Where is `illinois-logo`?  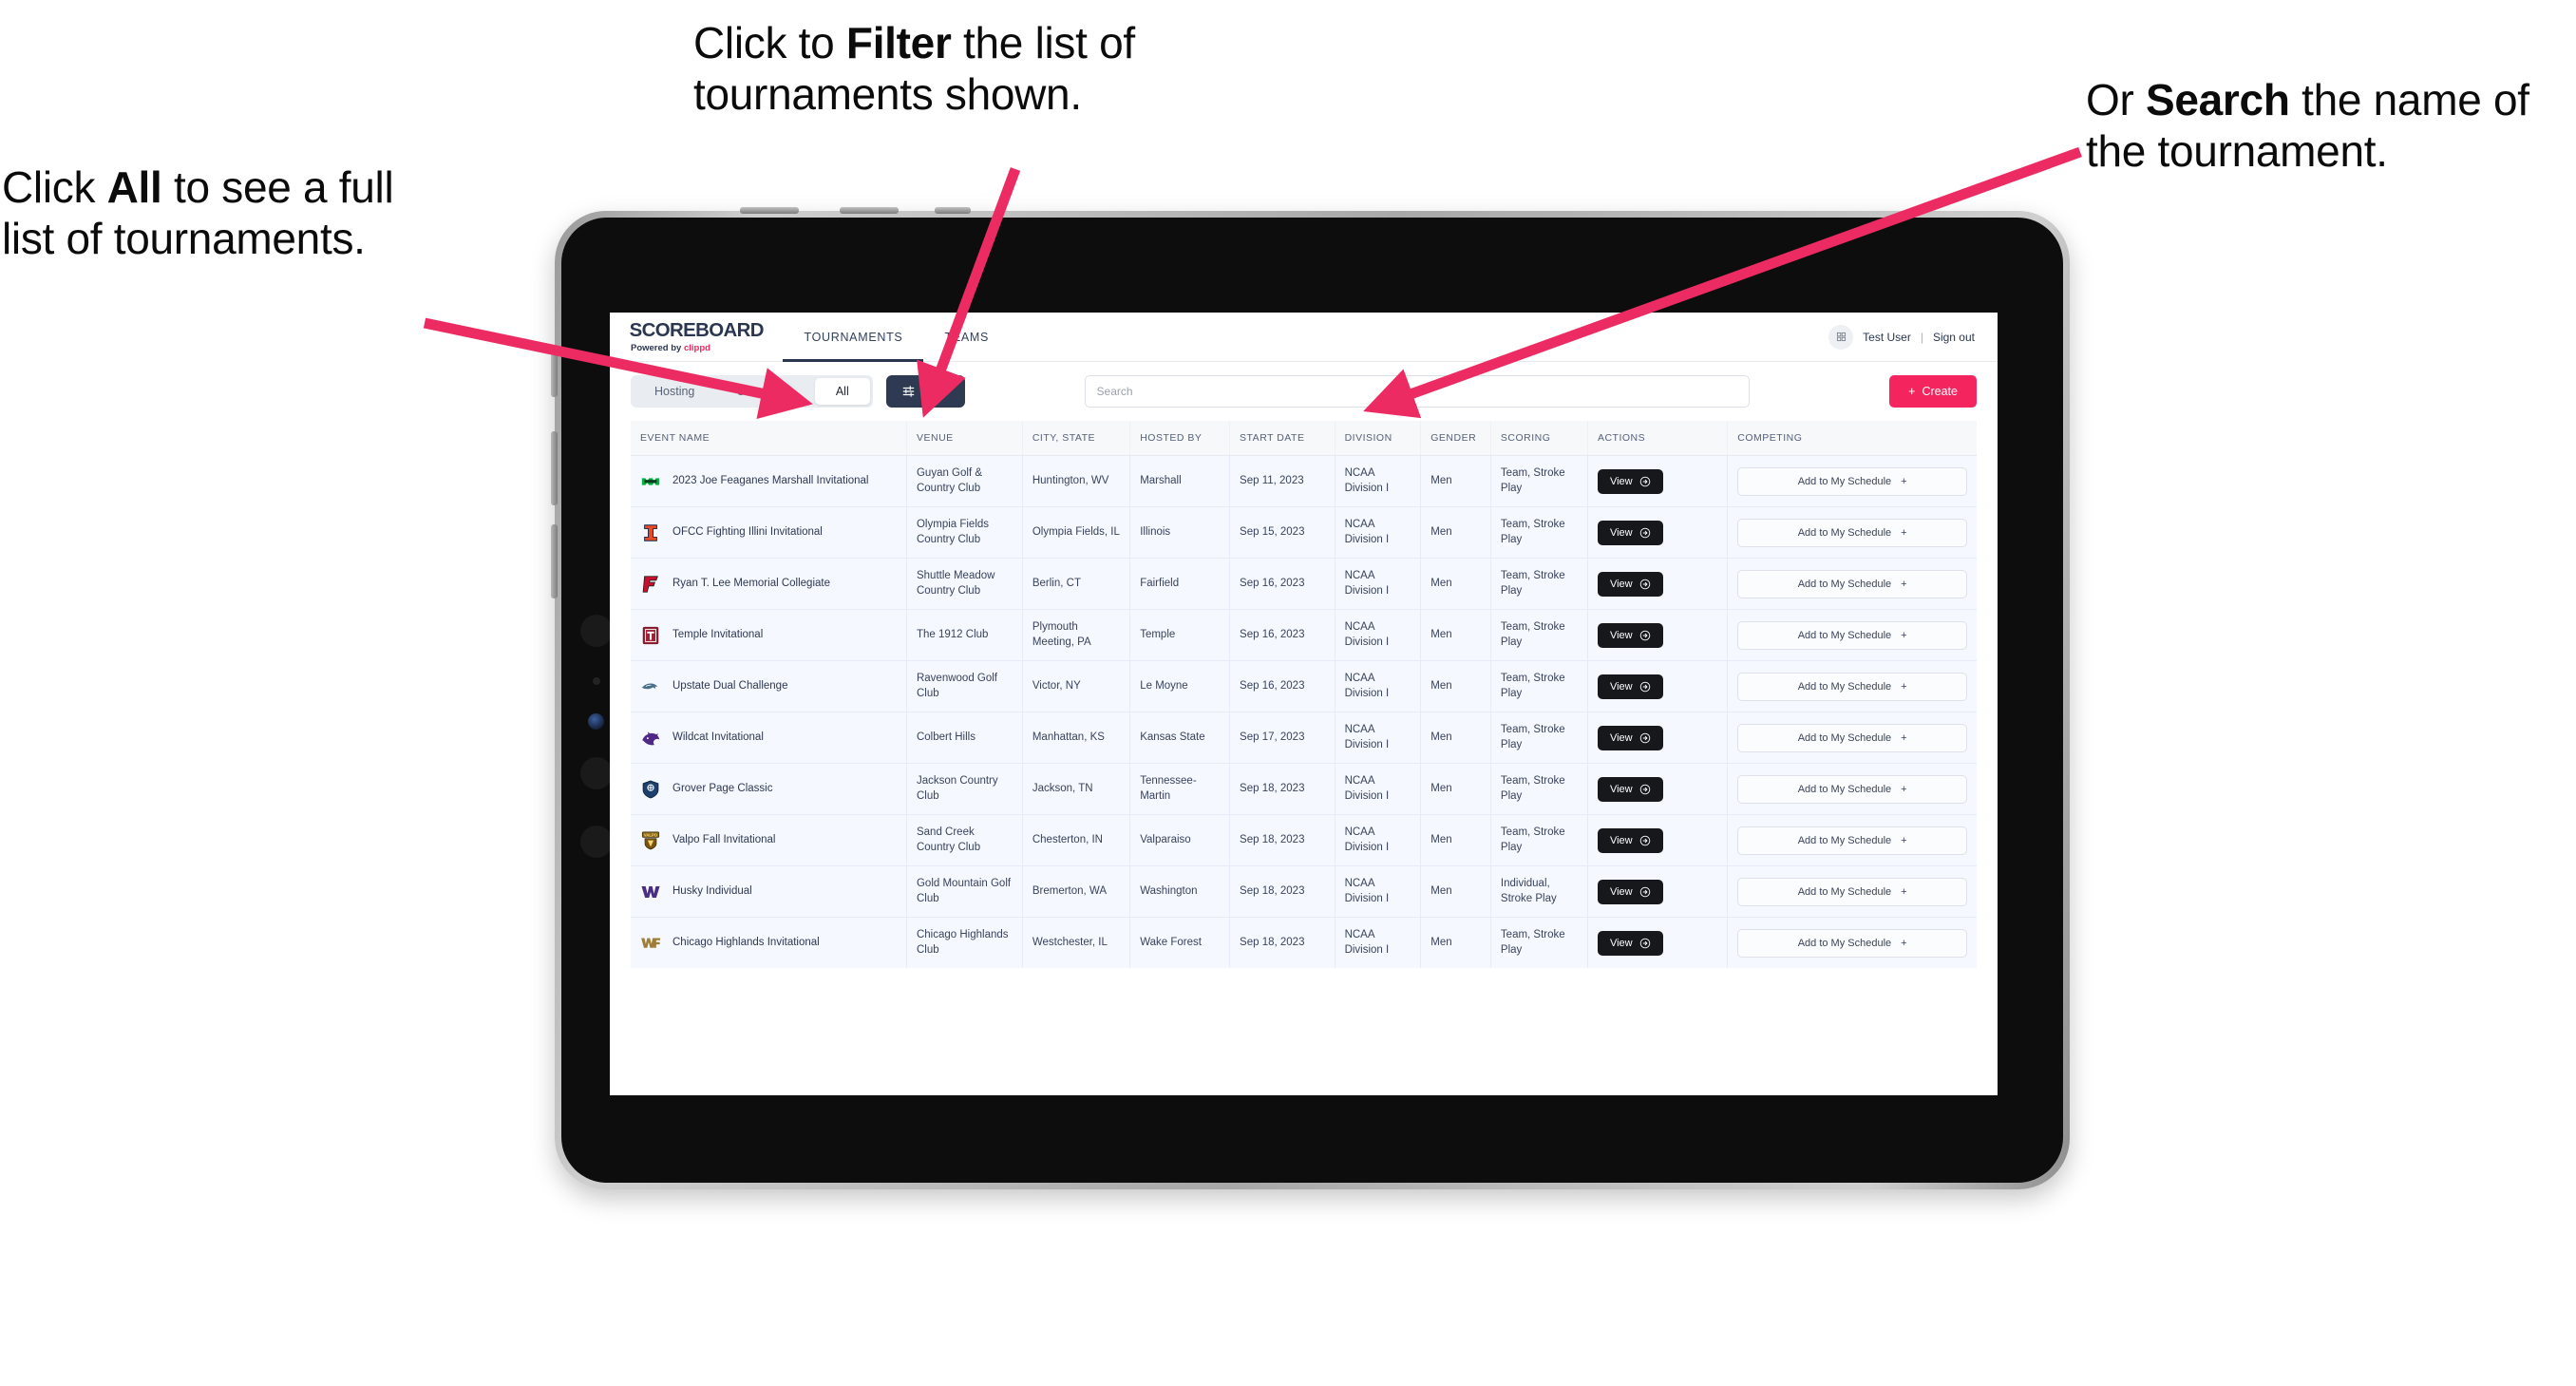 illinois-logo is located at coordinates (650, 532).